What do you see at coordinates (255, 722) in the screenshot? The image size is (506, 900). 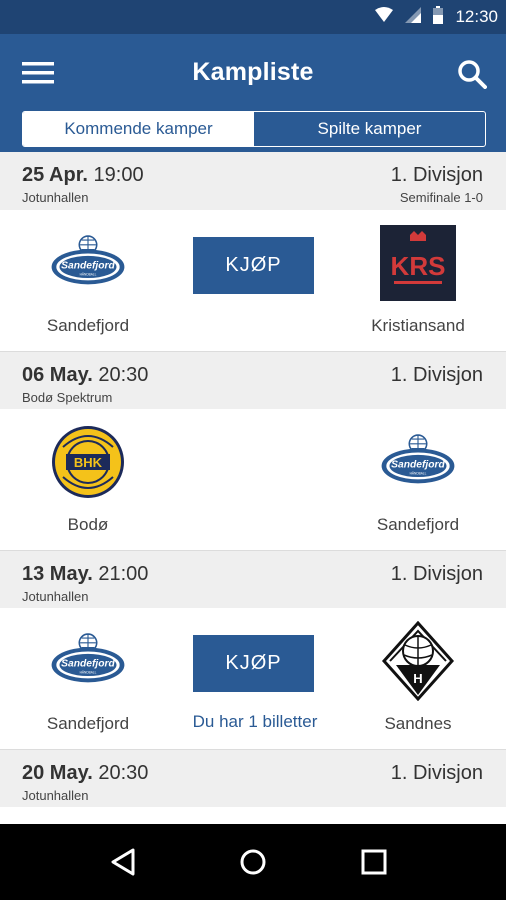 I see `ticket-count-link: Du har 1 billetter` at bounding box center [255, 722].